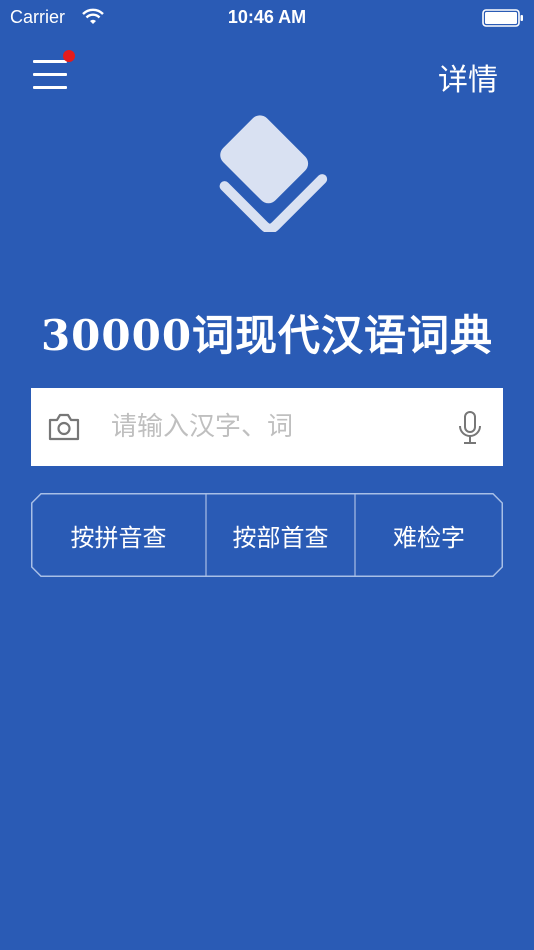 The image size is (534, 950). What do you see at coordinates (267, 335) in the screenshot?
I see `app-title: 30000词现代汉语词典` at bounding box center [267, 335].